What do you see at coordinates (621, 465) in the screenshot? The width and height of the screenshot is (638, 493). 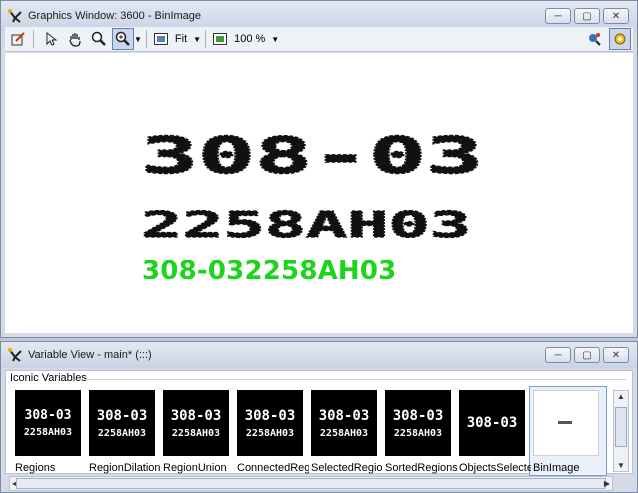 I see `scroll-down-icon: ▼` at bounding box center [621, 465].